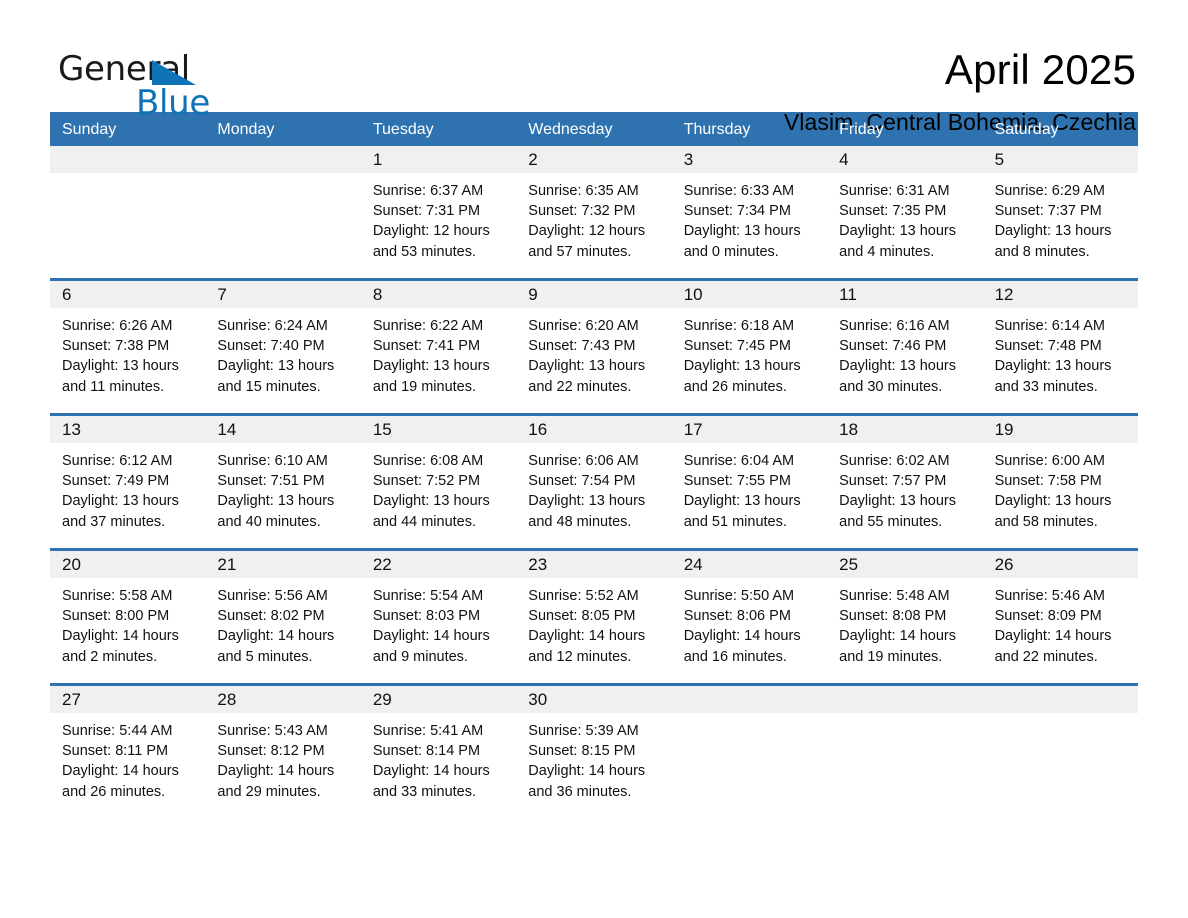 The width and height of the screenshot is (1188, 918). I want to click on sunset-text: Sunset: 7:38 PM, so click(116, 346).